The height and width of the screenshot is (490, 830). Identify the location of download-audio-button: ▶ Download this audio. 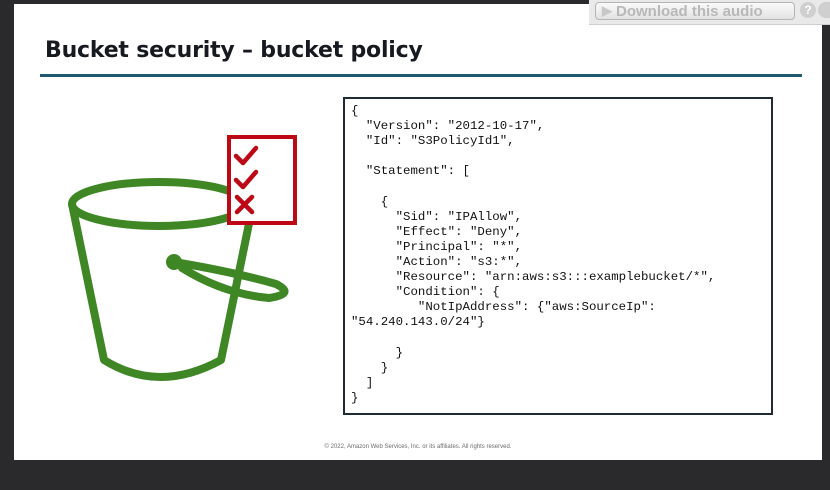
(695, 11).